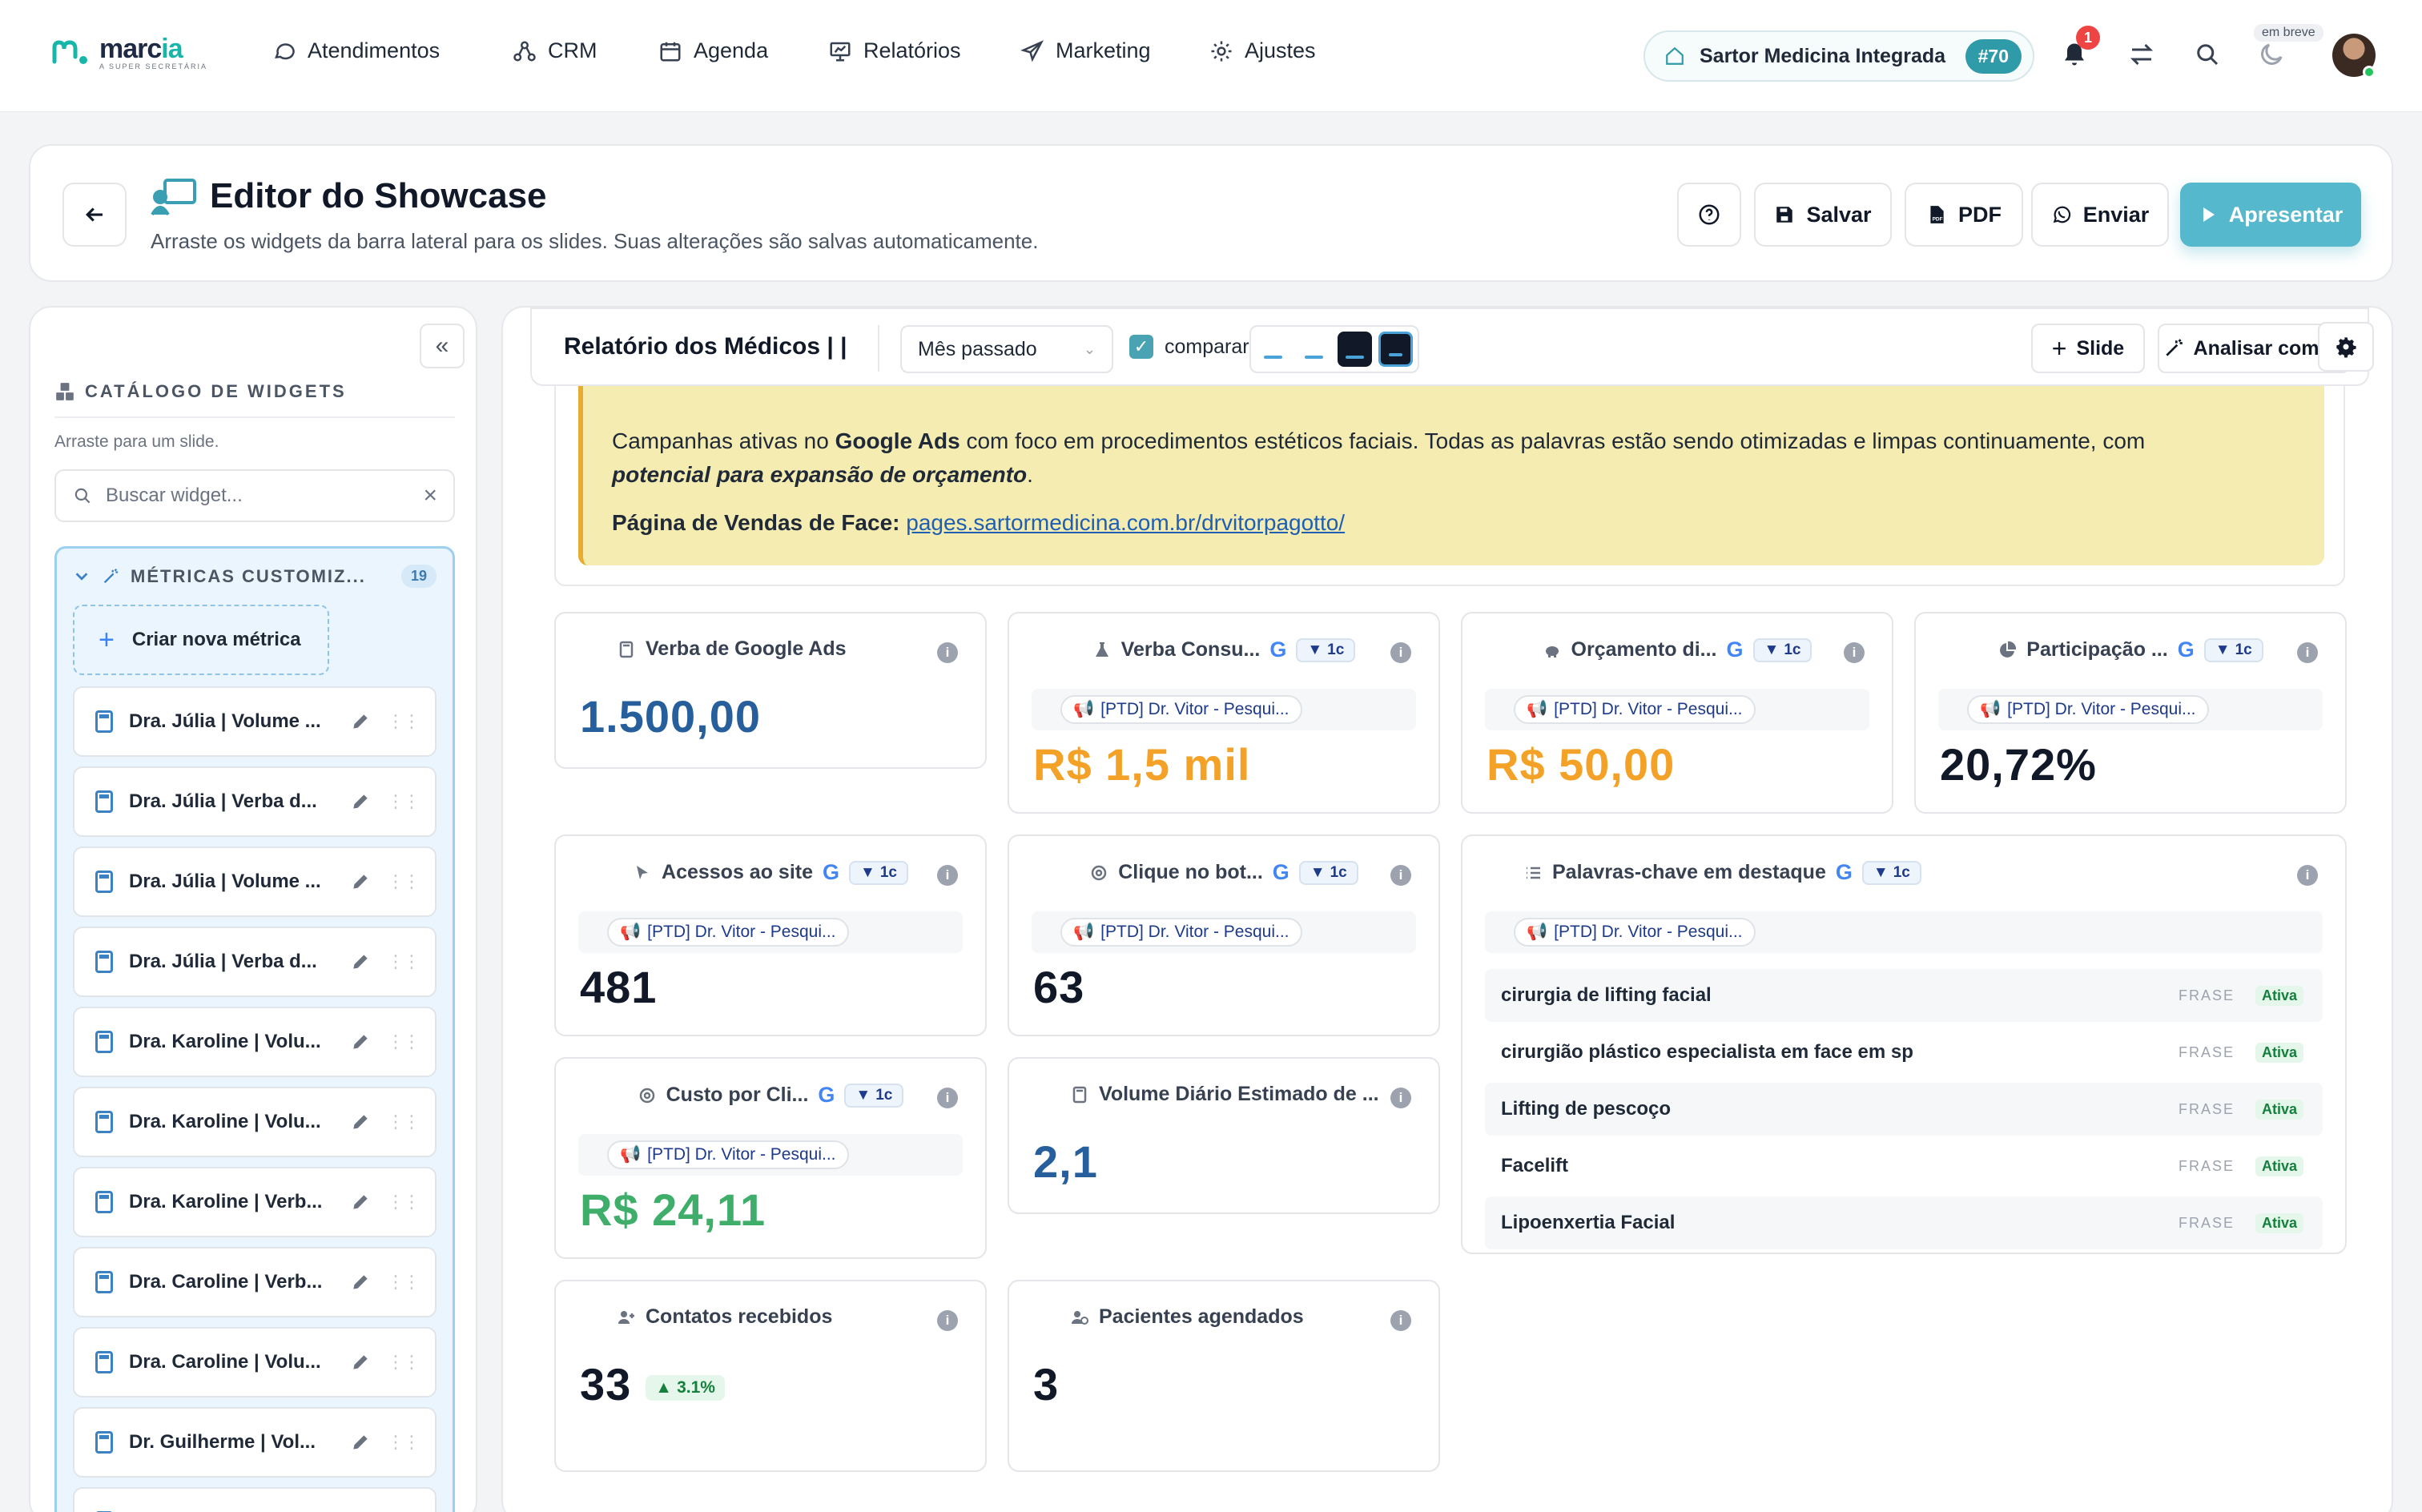 The width and height of the screenshot is (2422, 1512). I want to click on theme-dark-option, so click(1354, 349).